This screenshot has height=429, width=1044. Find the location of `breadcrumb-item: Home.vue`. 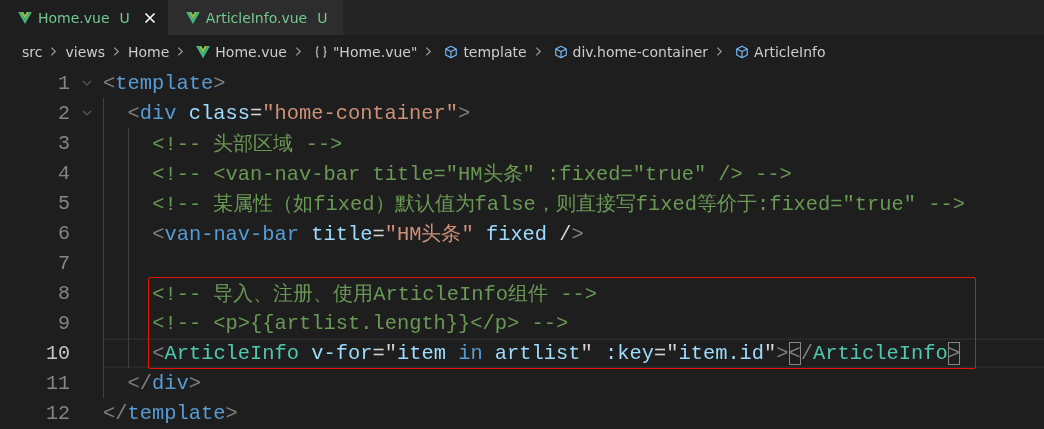

breadcrumb-item: Home.vue is located at coordinates (251, 51).